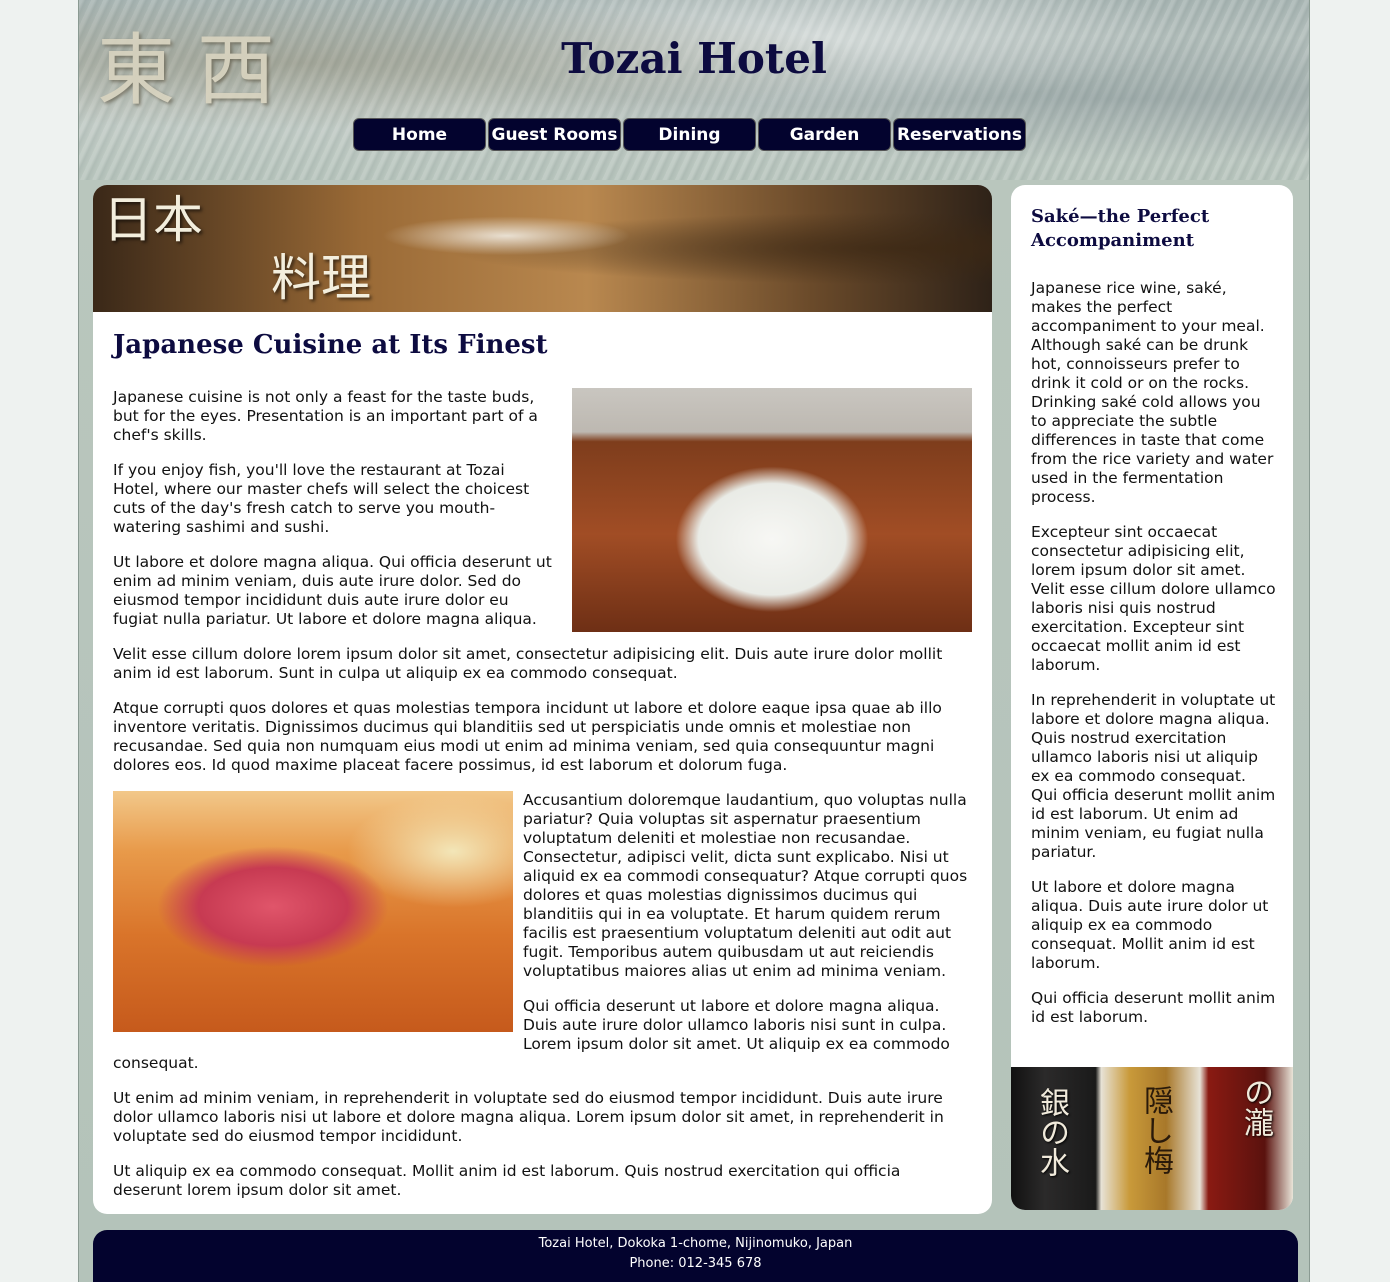 This screenshot has height=1282, width=1390. I want to click on nav-garden: Garden, so click(824, 134).